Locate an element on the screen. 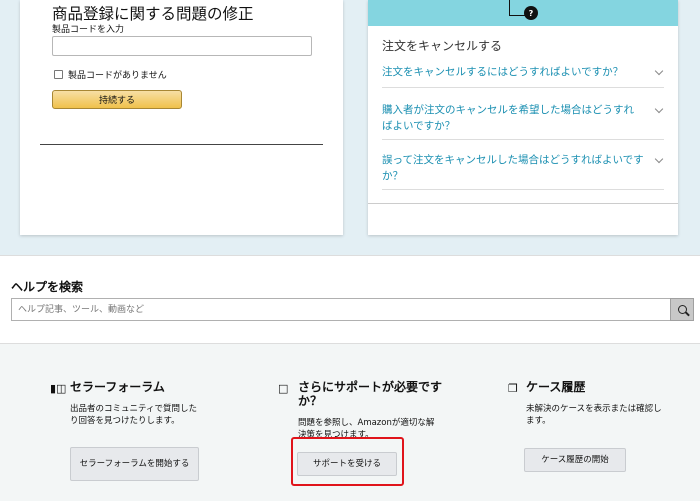 The width and height of the screenshot is (700, 501). faq-question: 誤って注文をキャンセルした場合はどうすればよいですか？ is located at coordinates (513, 168).